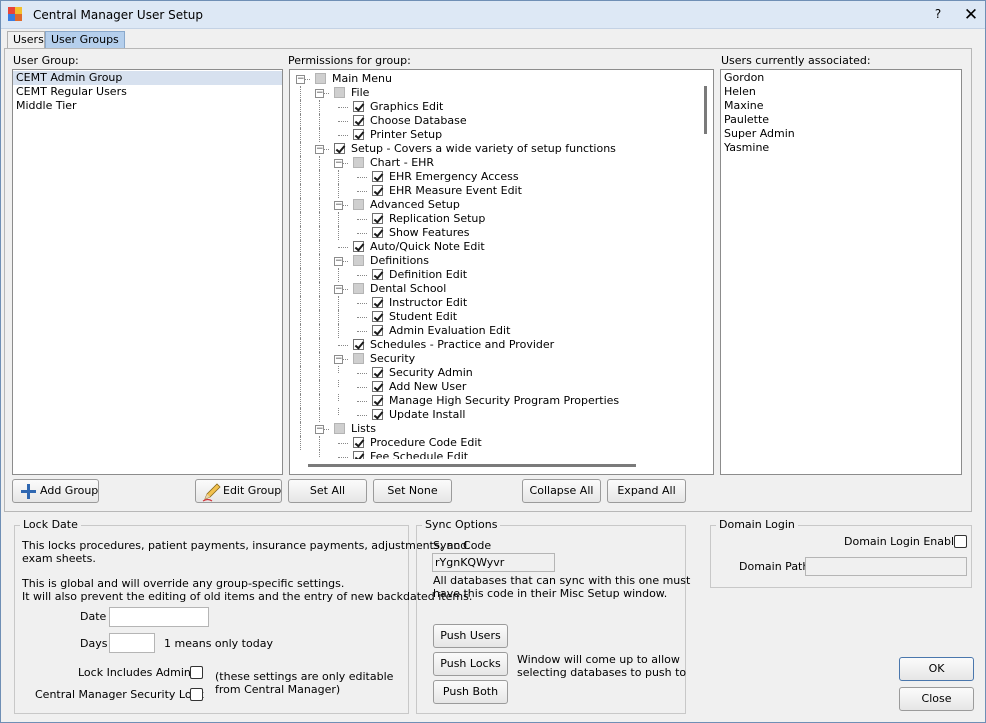  Describe the element at coordinates (493, 562) in the screenshot. I see `sync-code-field: rYgnKQWyvr` at that location.